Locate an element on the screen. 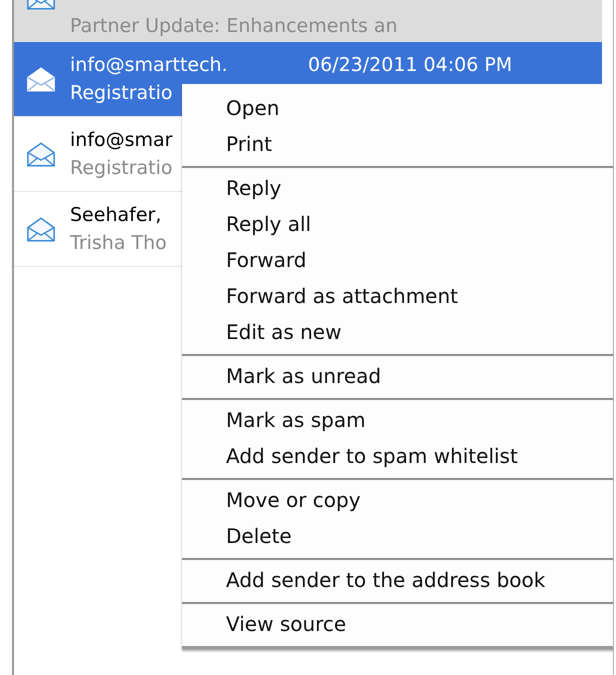 The image size is (616, 675). menu-item: Move or copy is located at coordinates (397, 500).